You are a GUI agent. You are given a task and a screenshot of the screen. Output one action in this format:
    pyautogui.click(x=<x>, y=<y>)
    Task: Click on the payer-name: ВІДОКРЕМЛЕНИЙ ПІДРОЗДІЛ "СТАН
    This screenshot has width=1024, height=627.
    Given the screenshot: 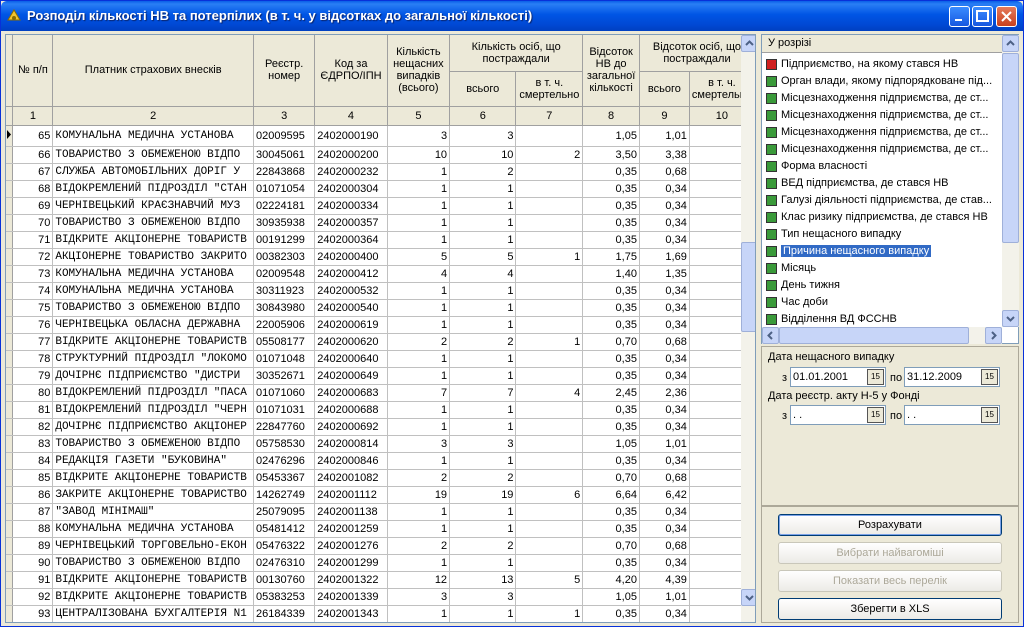 What is the action you would take?
    pyautogui.click(x=153, y=189)
    